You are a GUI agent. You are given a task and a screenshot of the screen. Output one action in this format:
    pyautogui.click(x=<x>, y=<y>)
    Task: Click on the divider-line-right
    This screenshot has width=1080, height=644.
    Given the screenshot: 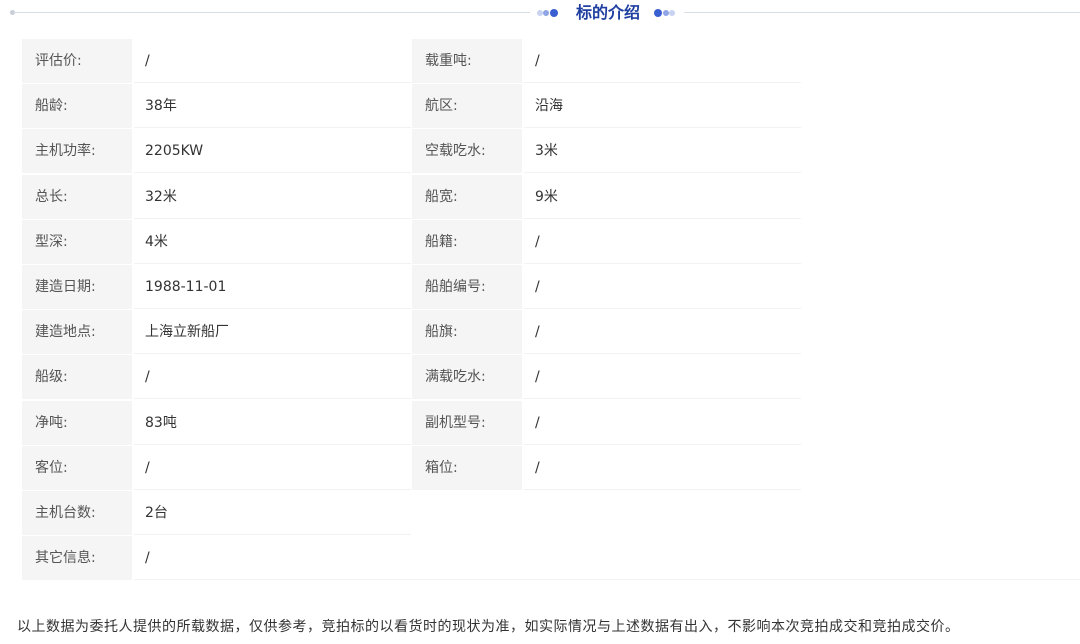 What is the action you would take?
    pyautogui.click(x=882, y=12)
    